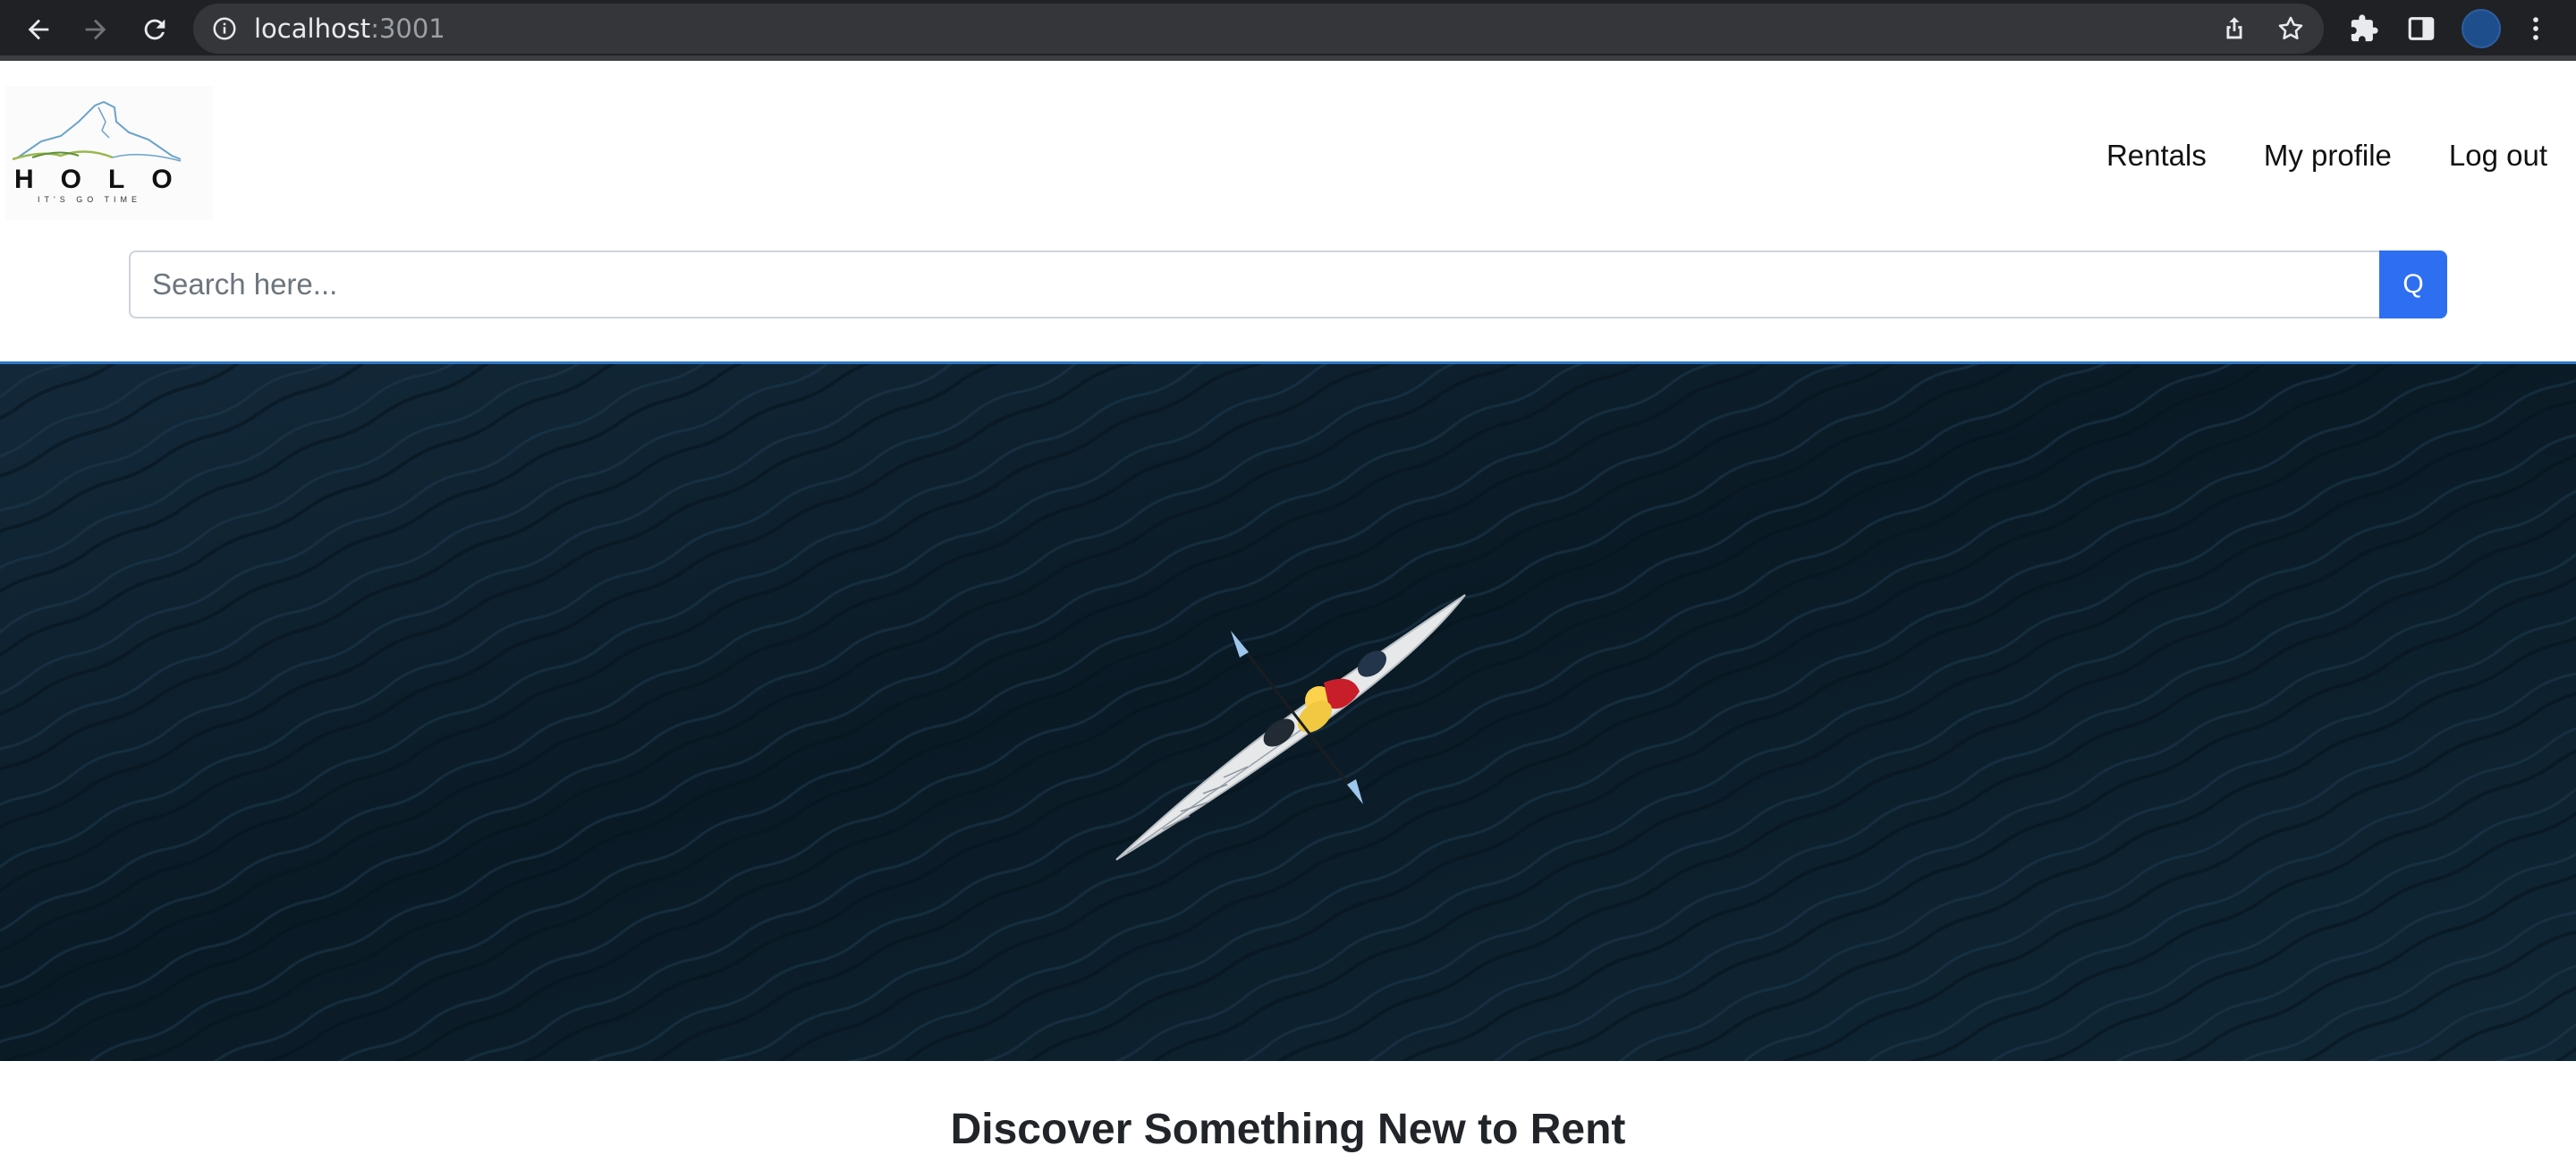  Describe the element at coordinates (2413, 284) in the screenshot. I see `search-button: Q` at that location.